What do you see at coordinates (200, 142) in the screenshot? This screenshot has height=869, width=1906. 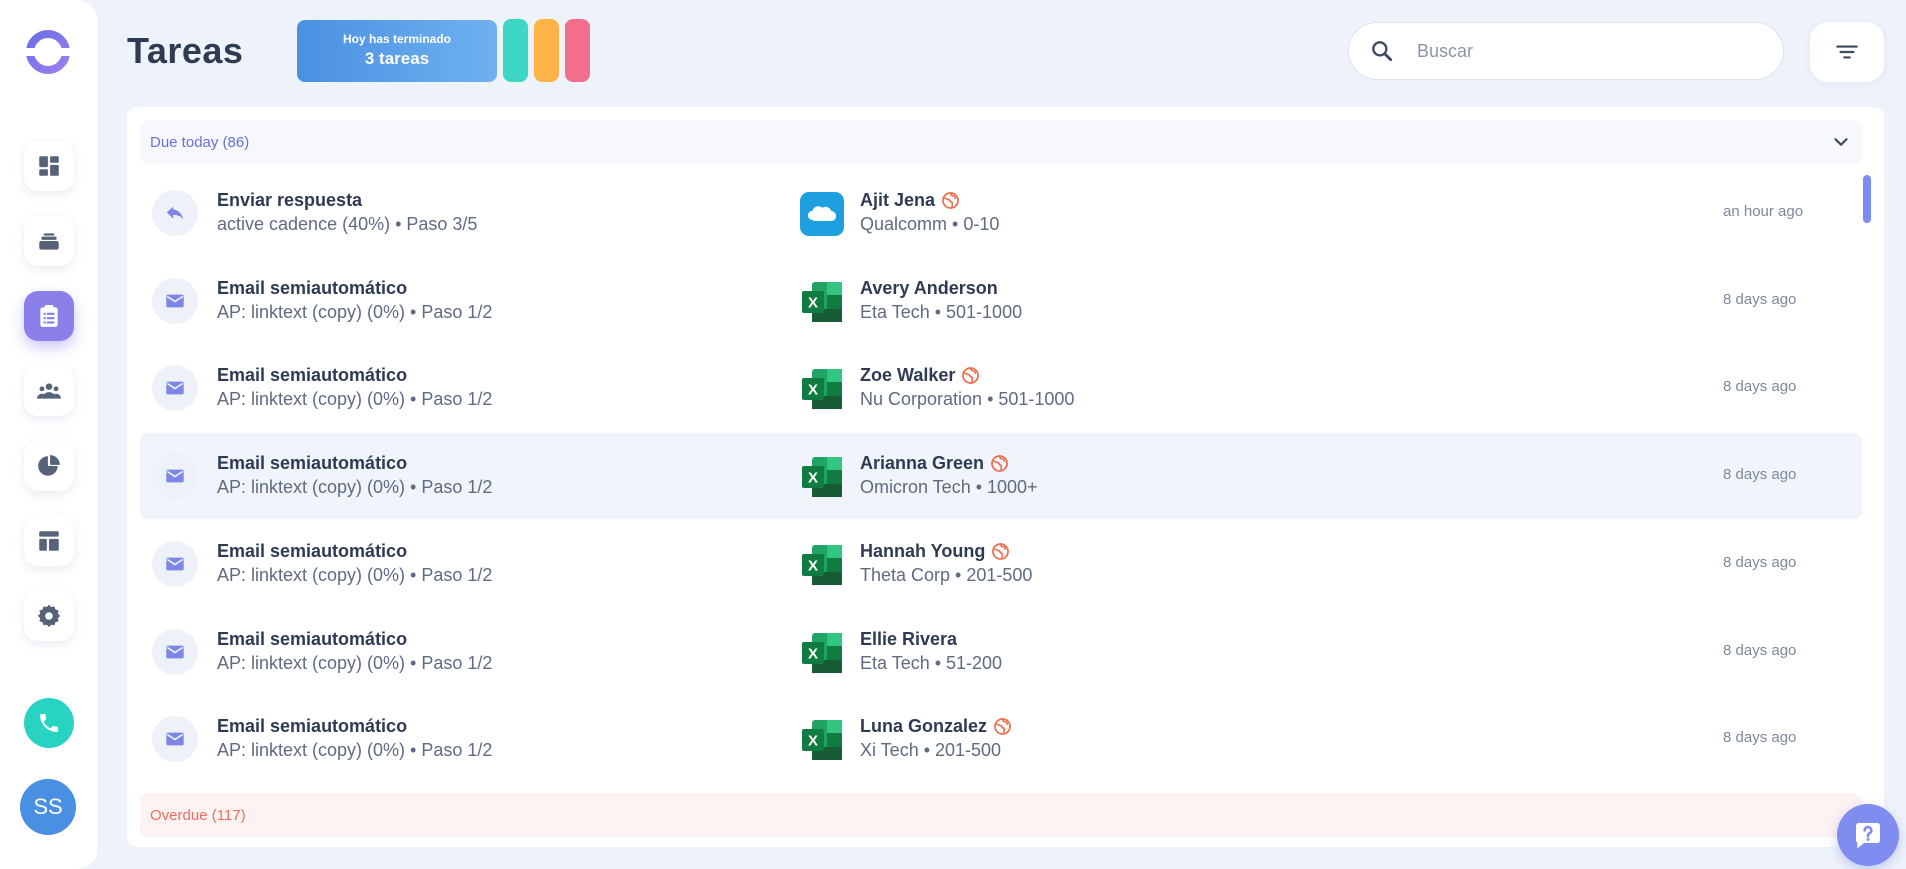 I see `group-label-due-today: Due today (86)` at bounding box center [200, 142].